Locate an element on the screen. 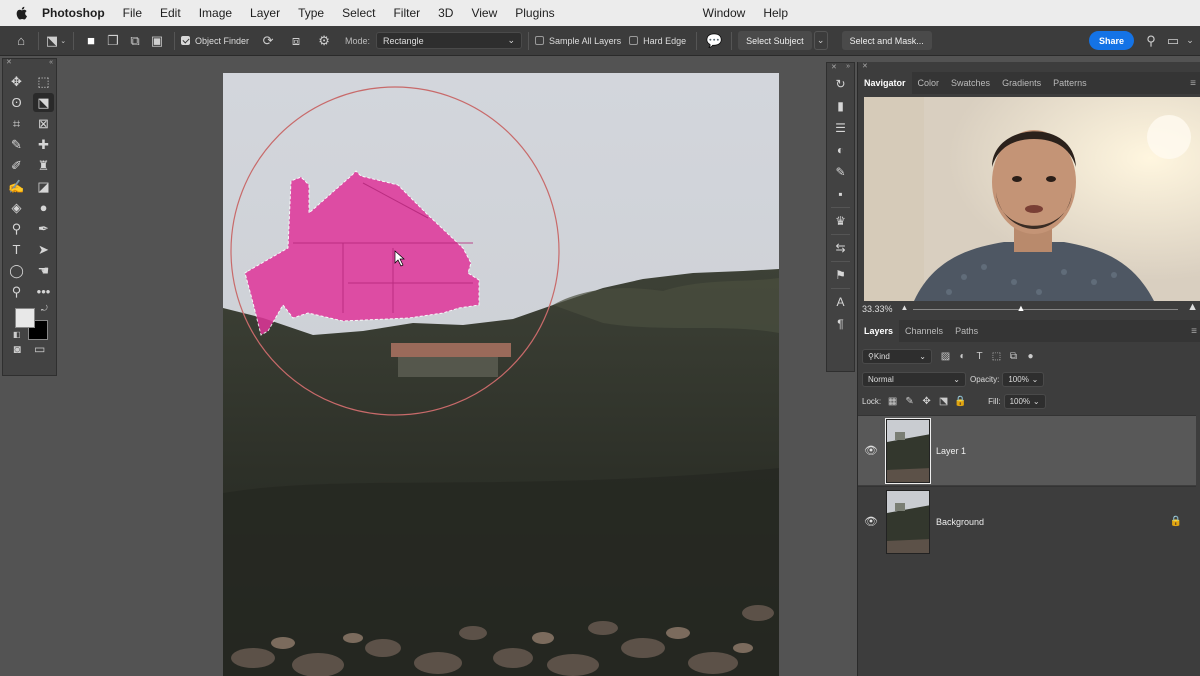 This screenshot has height=676, width=1200. layer-name: Layer 1 is located at coordinates (1066, 451).